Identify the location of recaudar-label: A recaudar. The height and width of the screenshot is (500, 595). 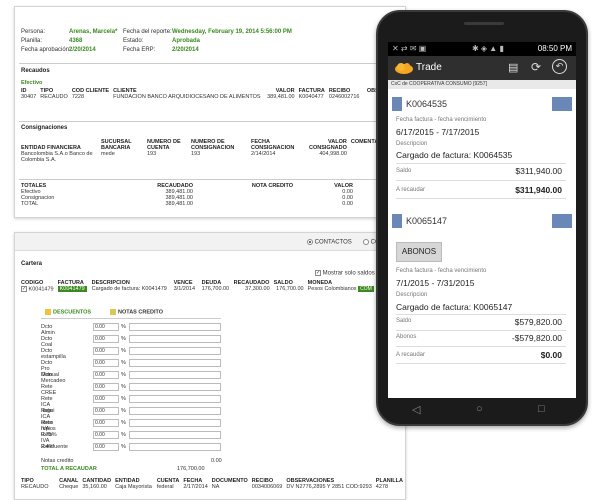
(411, 355).